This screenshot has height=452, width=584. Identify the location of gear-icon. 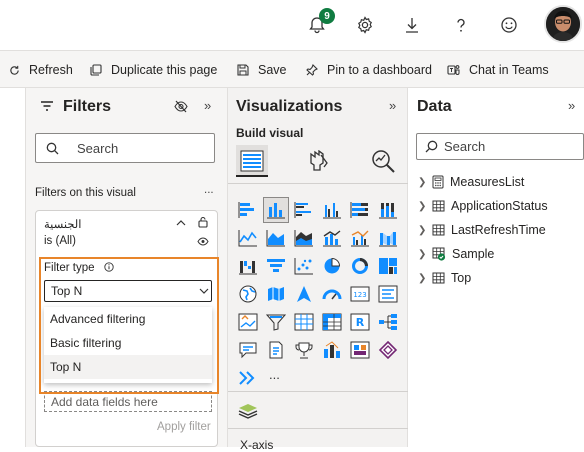
(365, 25).